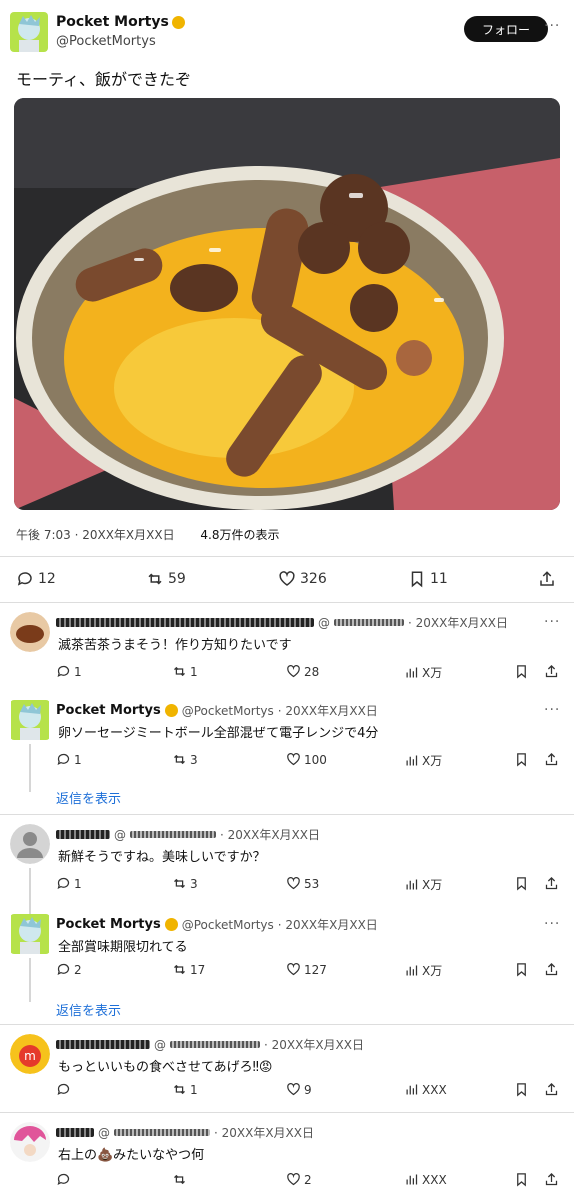 This screenshot has height=1200, width=574. I want to click on reply-button: 2, so click(69, 969).